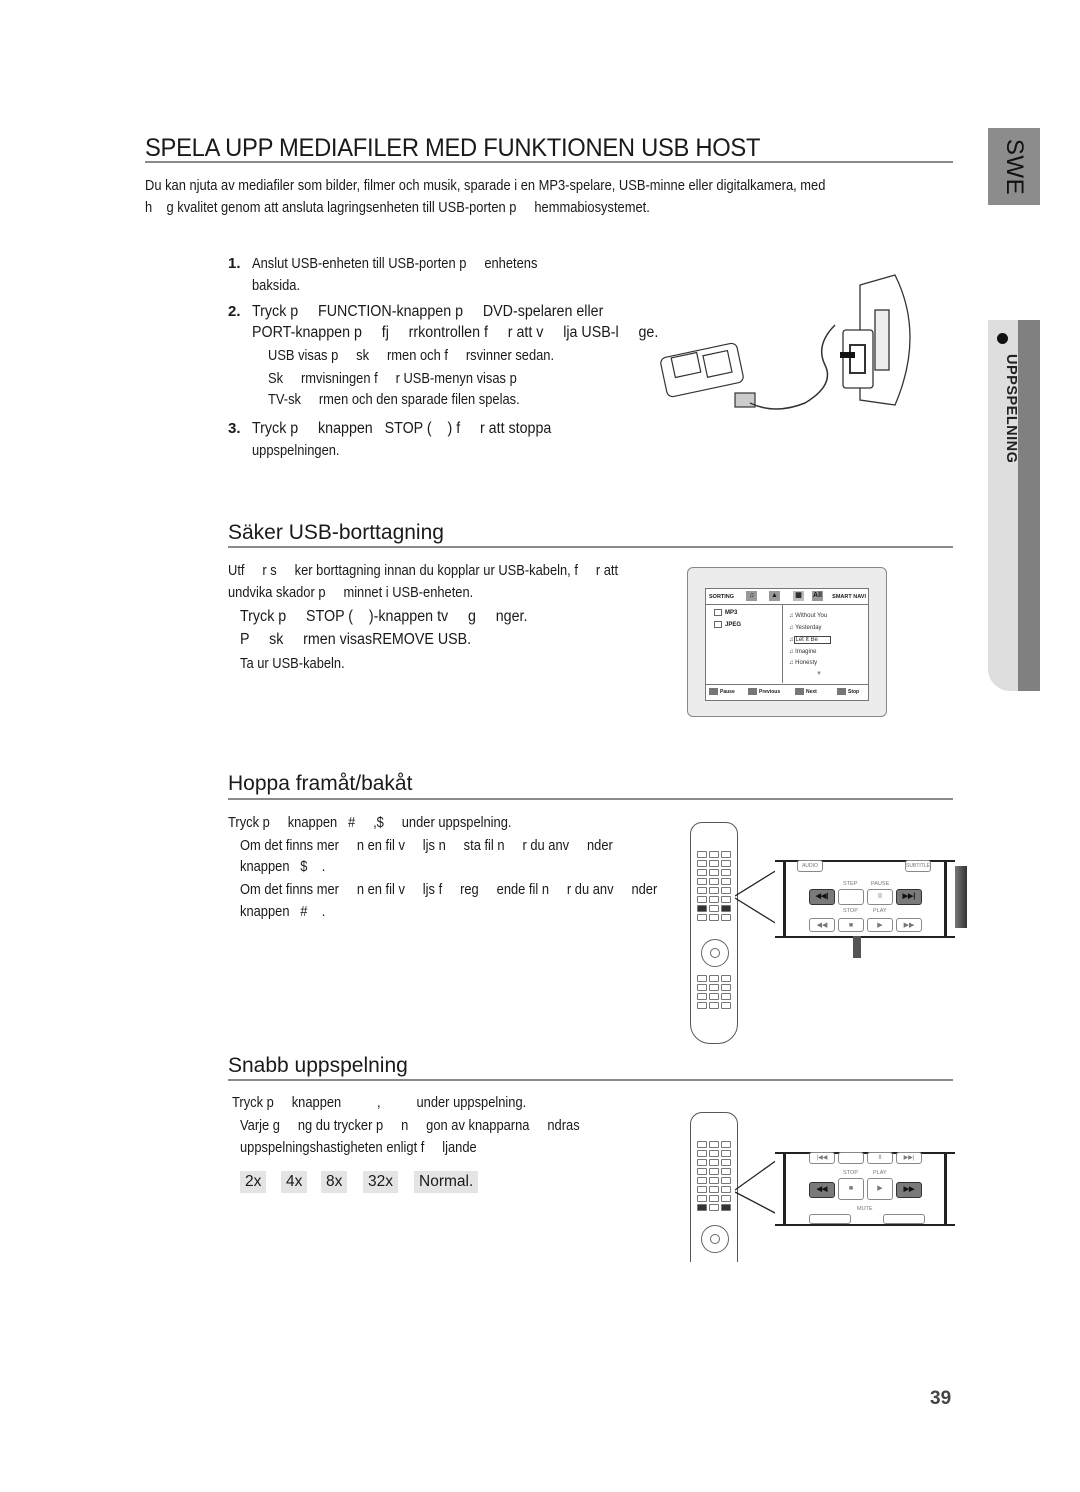 Image resolution: width=1080 pixels, height=1492 pixels. I want to click on section-title: Snabb uppspelning, so click(318, 1065).